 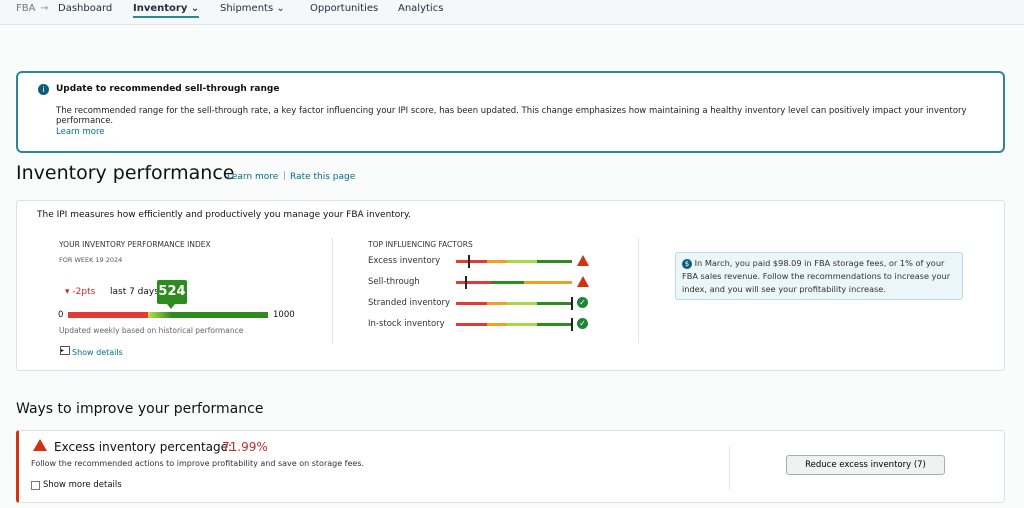 What do you see at coordinates (25, 8) in the screenshot?
I see `nav-root: FBA` at bounding box center [25, 8].